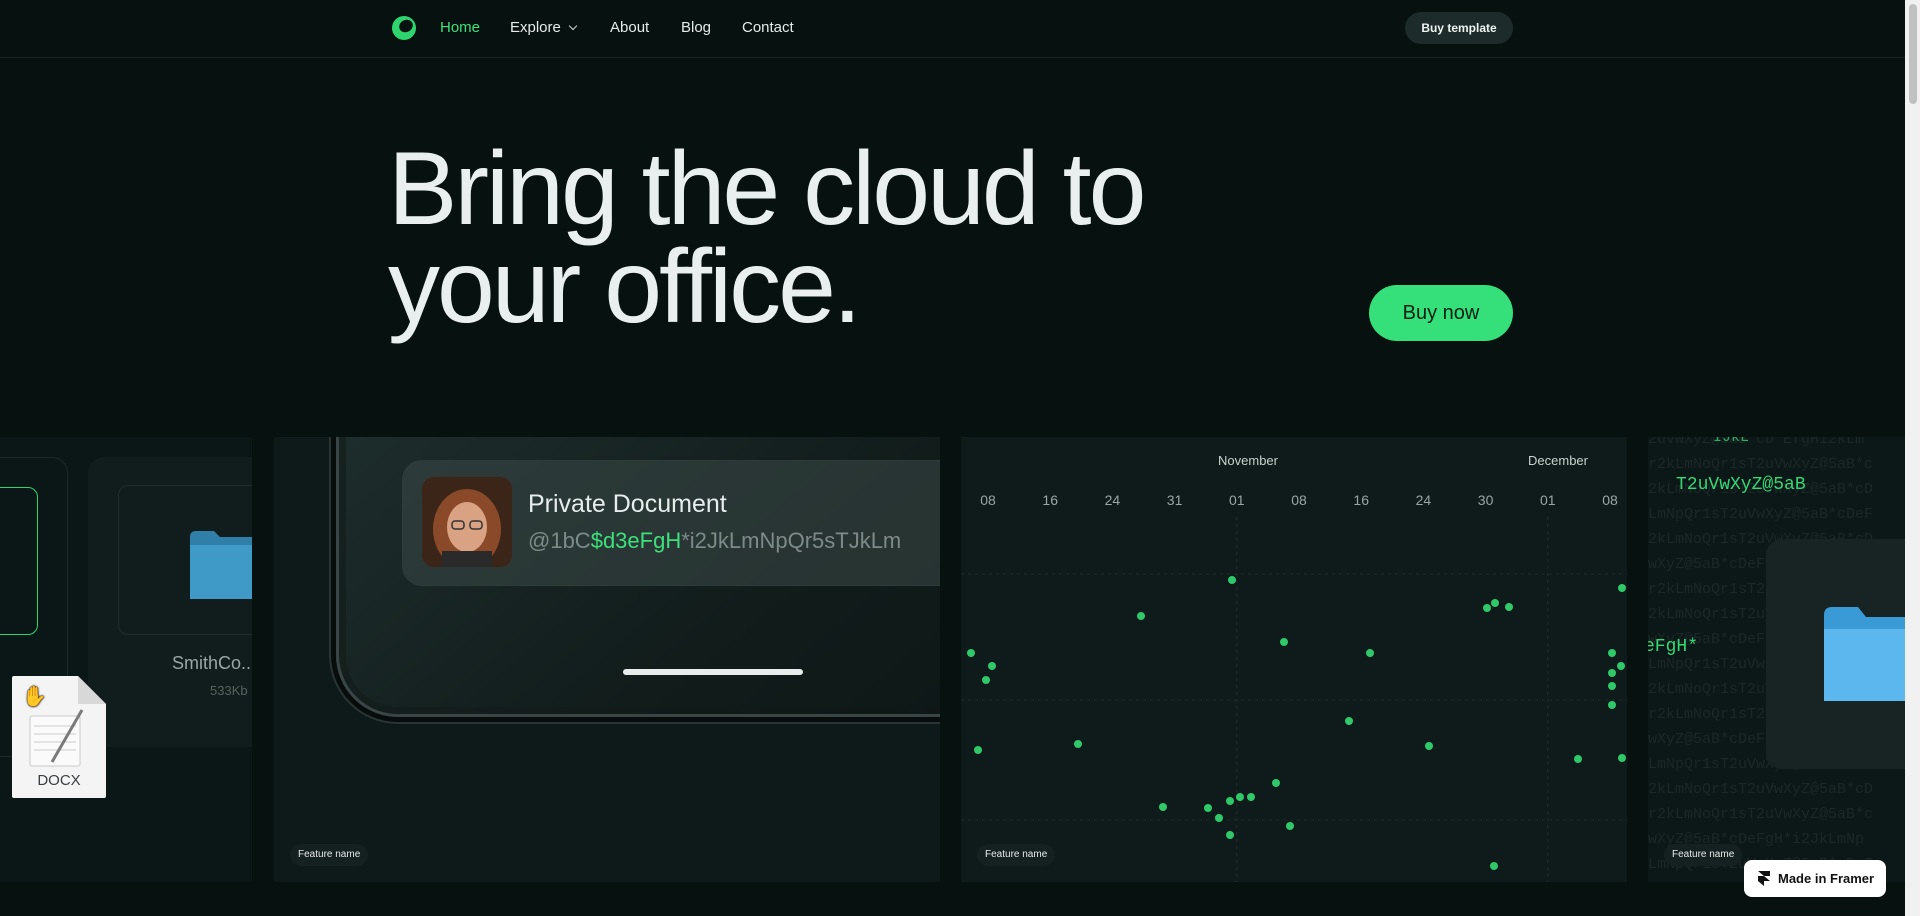 The height and width of the screenshot is (916, 1920). What do you see at coordinates (404, 28) in the screenshot?
I see `logo-icon` at bounding box center [404, 28].